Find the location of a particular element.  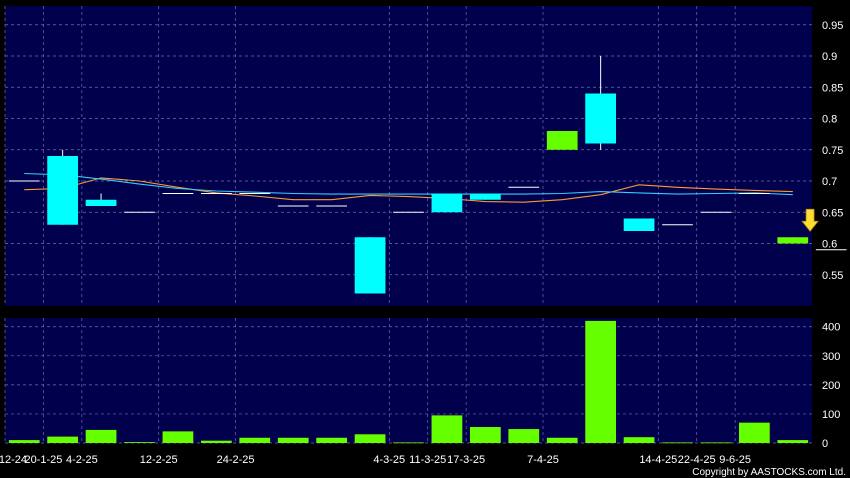

volume-y-tick-label: 200 is located at coordinates (831, 386).